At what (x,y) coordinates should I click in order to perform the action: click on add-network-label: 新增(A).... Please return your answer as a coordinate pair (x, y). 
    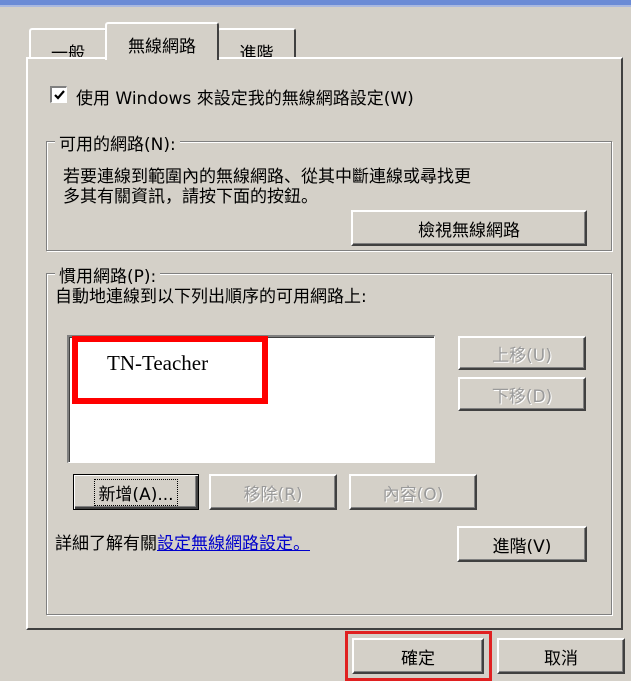
    Looking at the image, I should click on (136, 492).